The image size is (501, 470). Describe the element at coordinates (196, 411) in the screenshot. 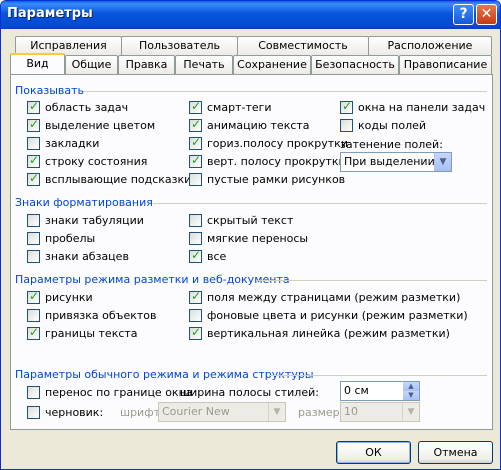

I see `select-value: Courier New` at that location.